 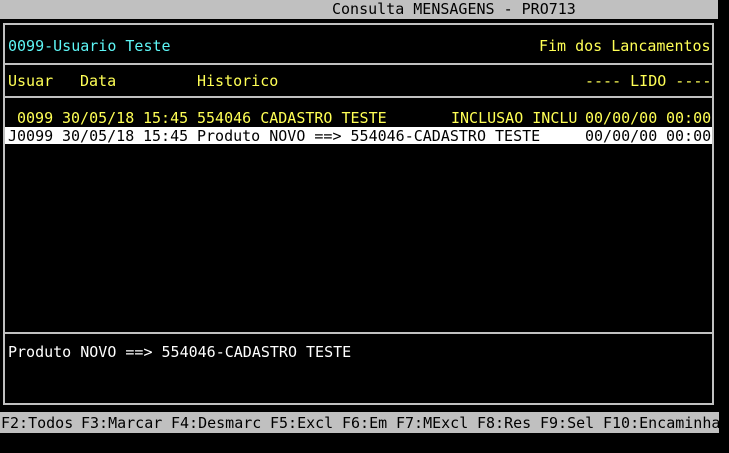 I want to click on divider-columns, so click(x=358, y=97).